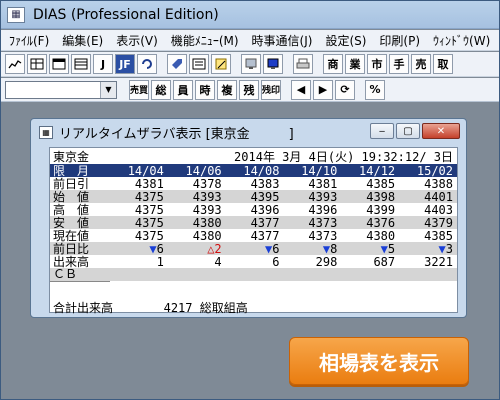  Describe the element at coordinates (408, 131) in the screenshot. I see `maximize-button: ▢` at that location.